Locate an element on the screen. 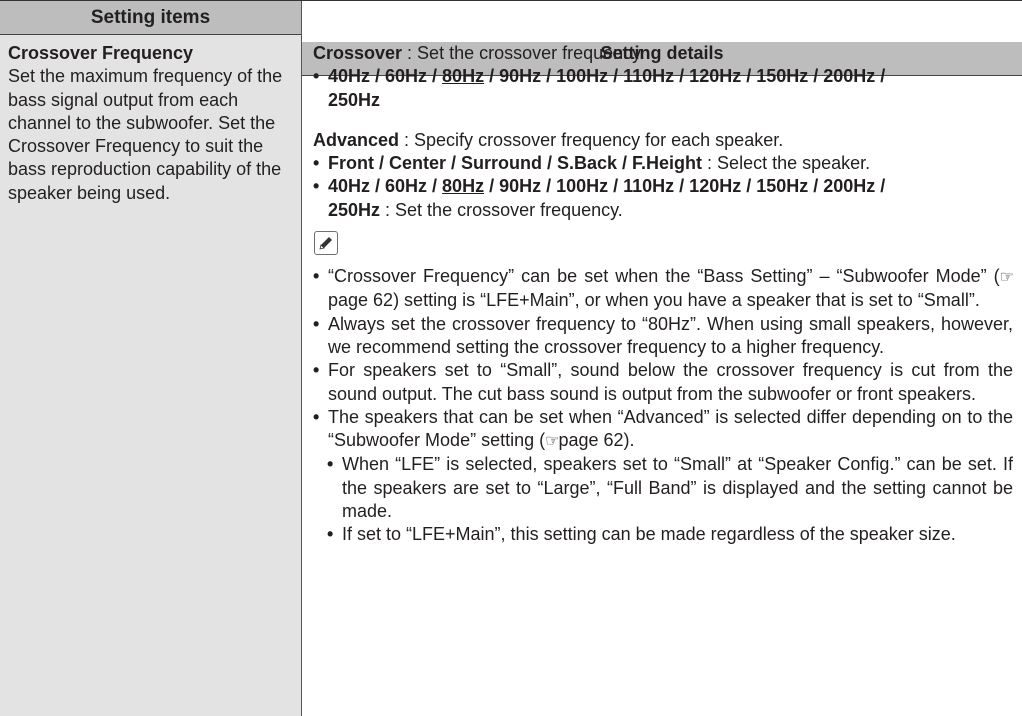 The width and height of the screenshot is (1022, 716). speaker-desc: : Select the speaker. is located at coordinates (786, 163).